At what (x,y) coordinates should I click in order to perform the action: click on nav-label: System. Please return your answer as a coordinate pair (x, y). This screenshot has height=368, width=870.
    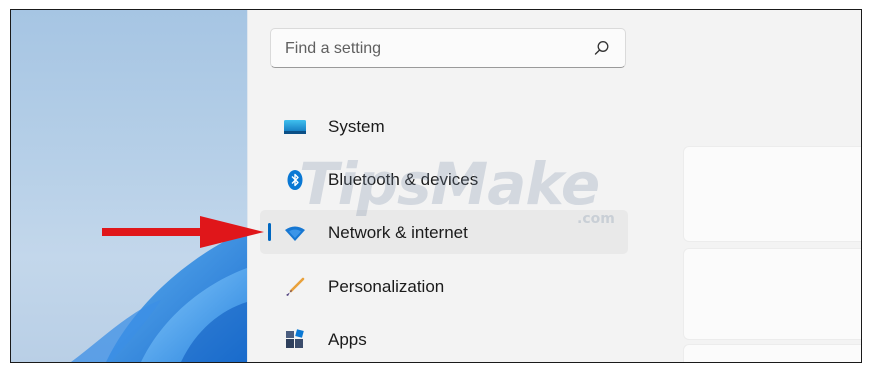
    Looking at the image, I should click on (356, 126).